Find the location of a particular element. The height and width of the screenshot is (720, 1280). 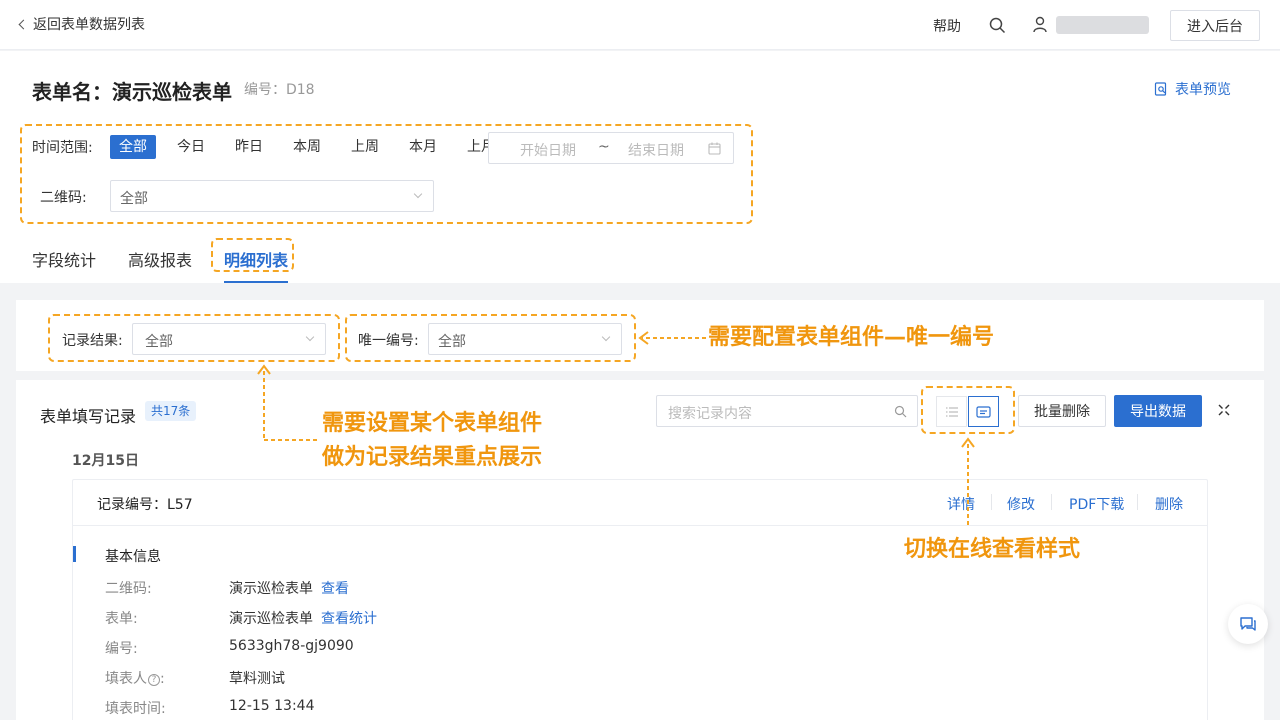

field-label: 填表人?: is located at coordinates (135, 679).